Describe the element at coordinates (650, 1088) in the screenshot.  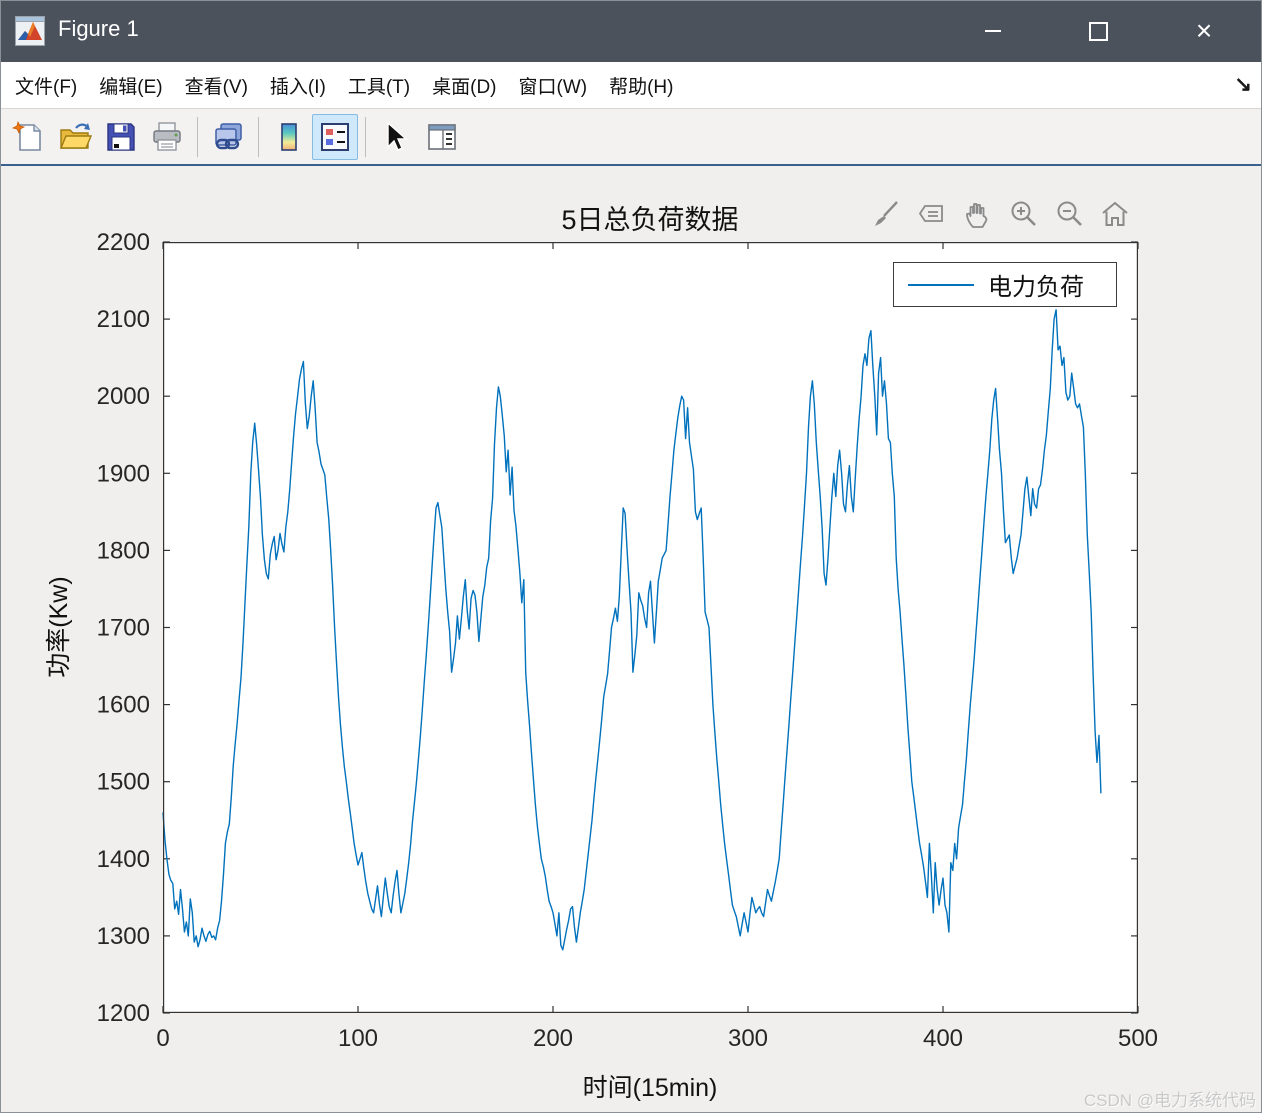
I see `x-axis-label: 时间(15min)` at that location.